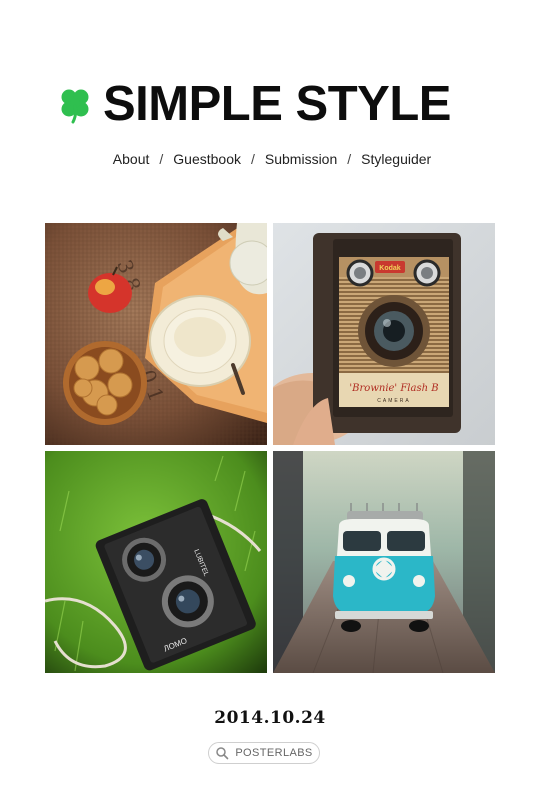  What do you see at coordinates (384, 334) in the screenshot?
I see `kodak-brownie-camera-photo: Kodak 'Brownie' Flash B CAMERA` at bounding box center [384, 334].